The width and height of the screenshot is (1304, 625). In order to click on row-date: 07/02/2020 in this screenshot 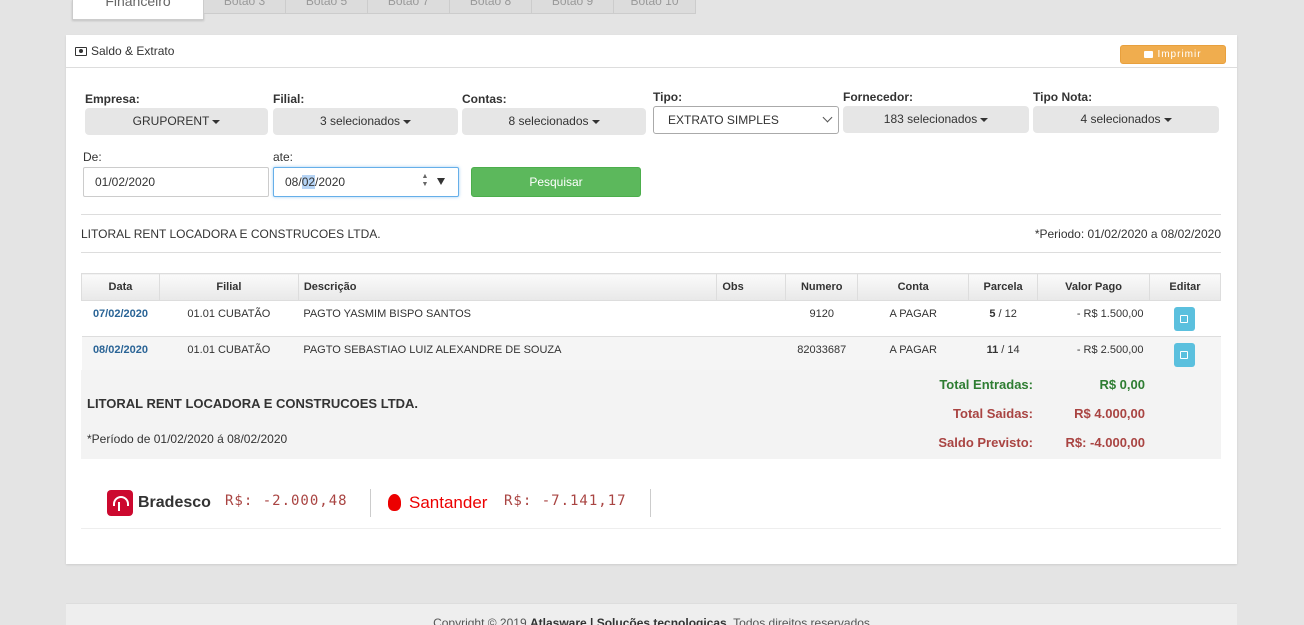, I will do `click(120, 318)`.